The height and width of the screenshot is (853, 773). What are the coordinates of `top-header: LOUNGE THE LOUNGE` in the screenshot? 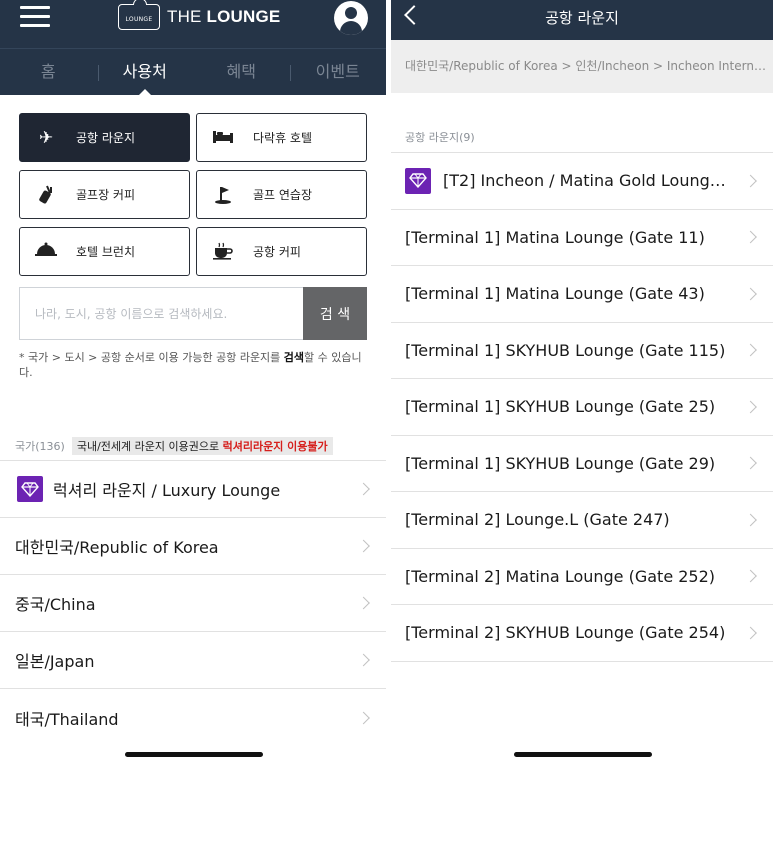 It's located at (193, 24).